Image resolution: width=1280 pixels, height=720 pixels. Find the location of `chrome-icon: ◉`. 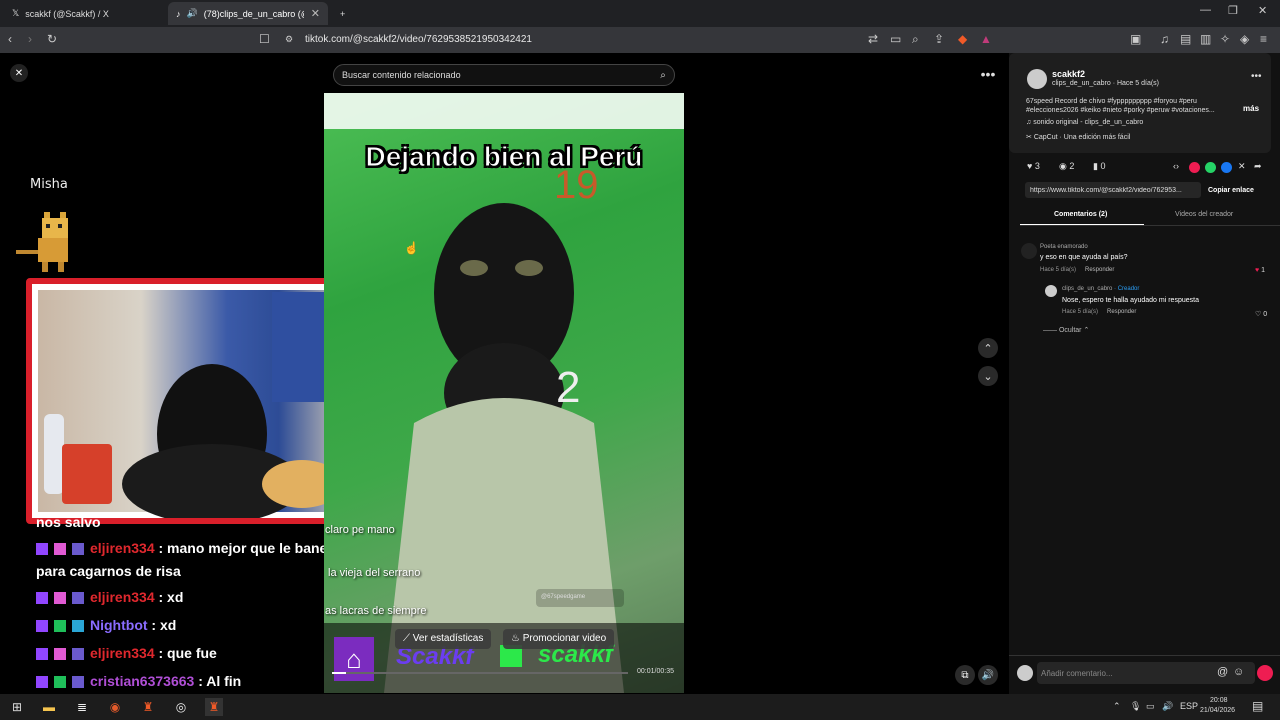

chrome-icon: ◉ is located at coordinates (115, 707).